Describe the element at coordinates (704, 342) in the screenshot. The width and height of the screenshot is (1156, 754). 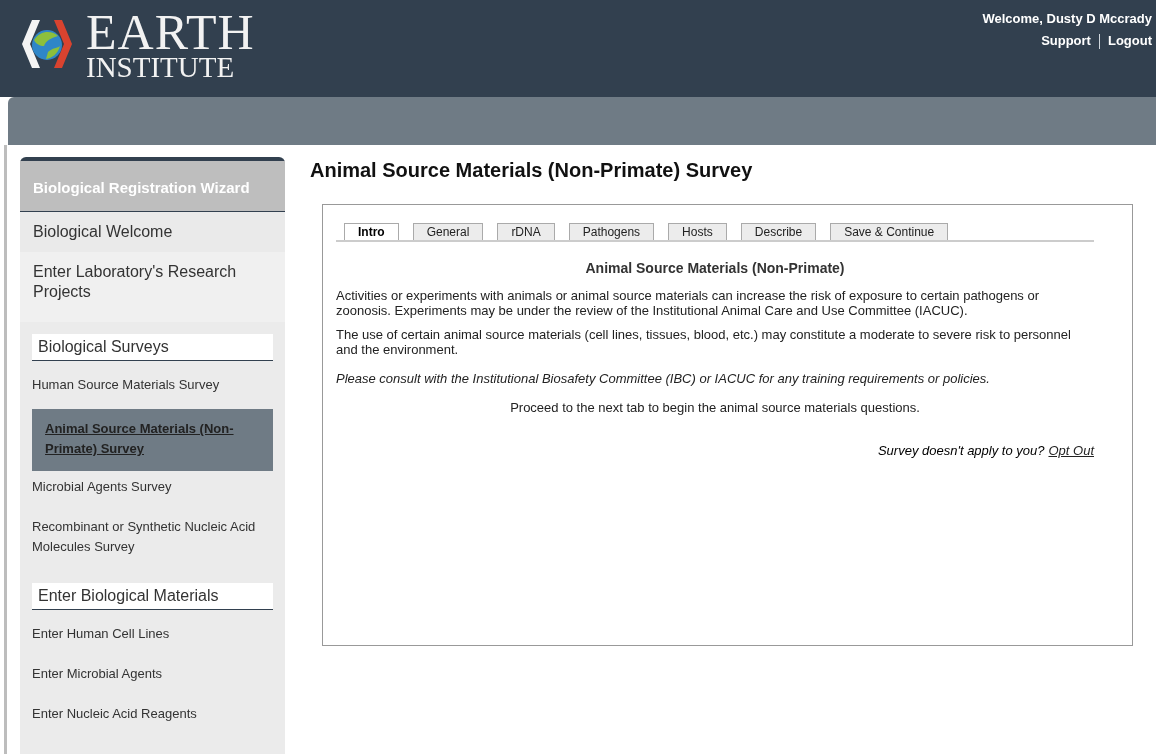
I see `paragraph: The use of certain animal source materials (cell lines, tissues, blood, etc.) may constitute a moderate to severe risk to personnel and the environment.` at that location.